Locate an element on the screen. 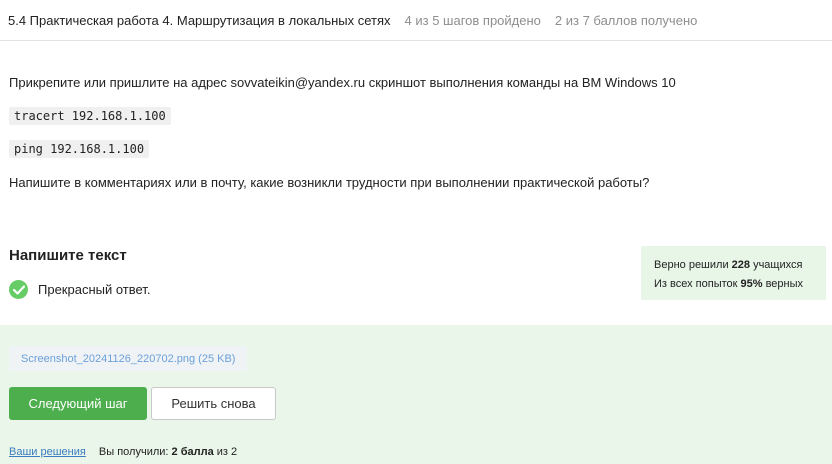 The height and width of the screenshot is (464, 832). points-progress: 2 из 7 баллов получено is located at coordinates (626, 20).